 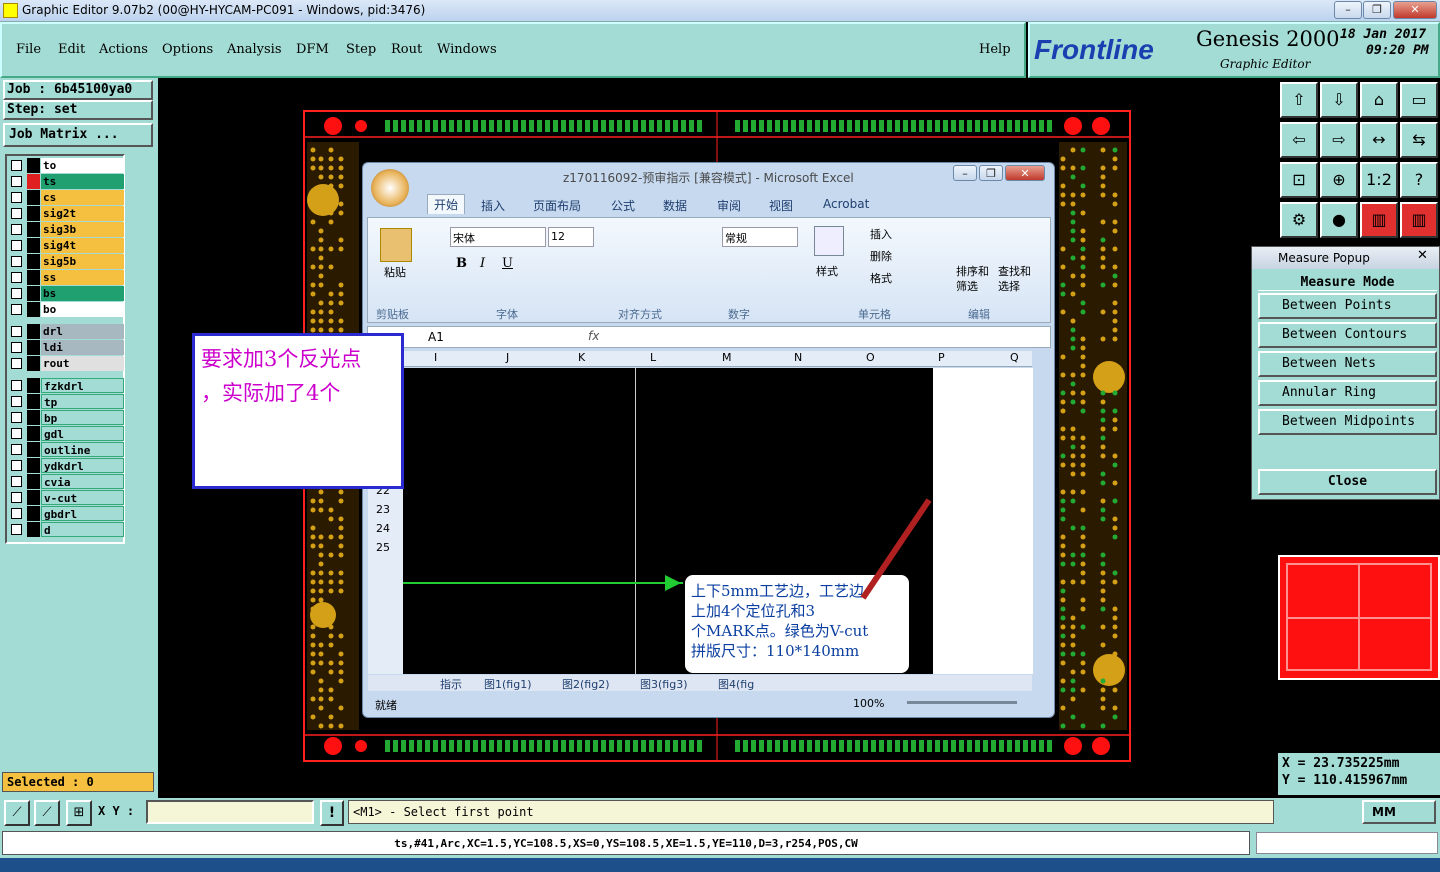 I want to click on layer-row: sig3b, so click(x=66, y=229).